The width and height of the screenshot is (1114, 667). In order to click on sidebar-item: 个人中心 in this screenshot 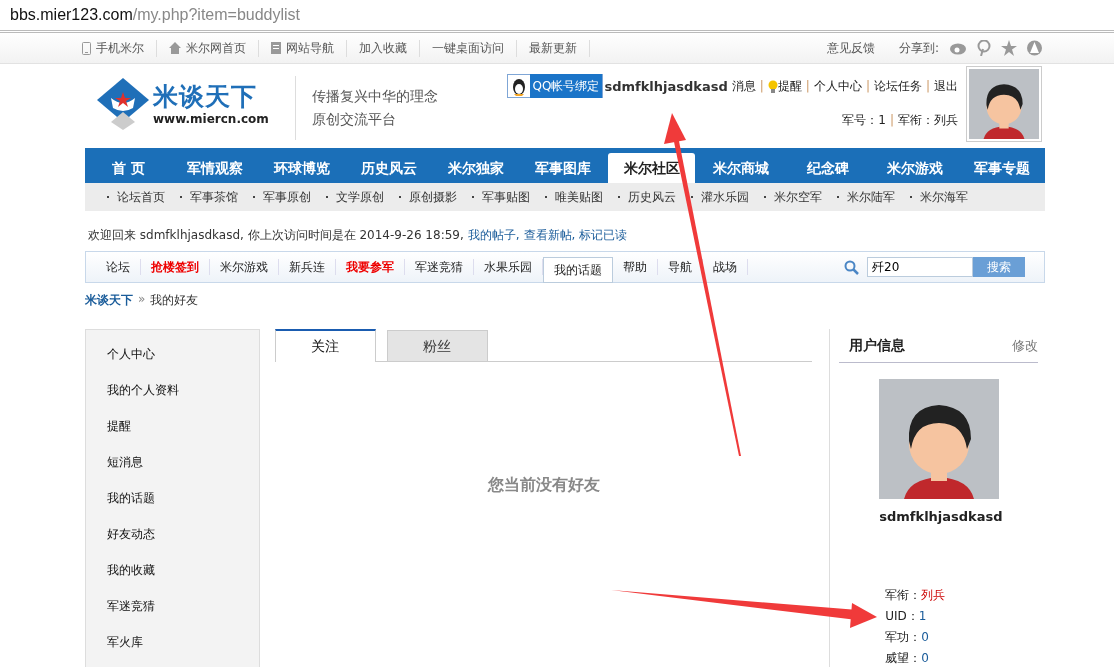, I will do `click(131, 354)`.